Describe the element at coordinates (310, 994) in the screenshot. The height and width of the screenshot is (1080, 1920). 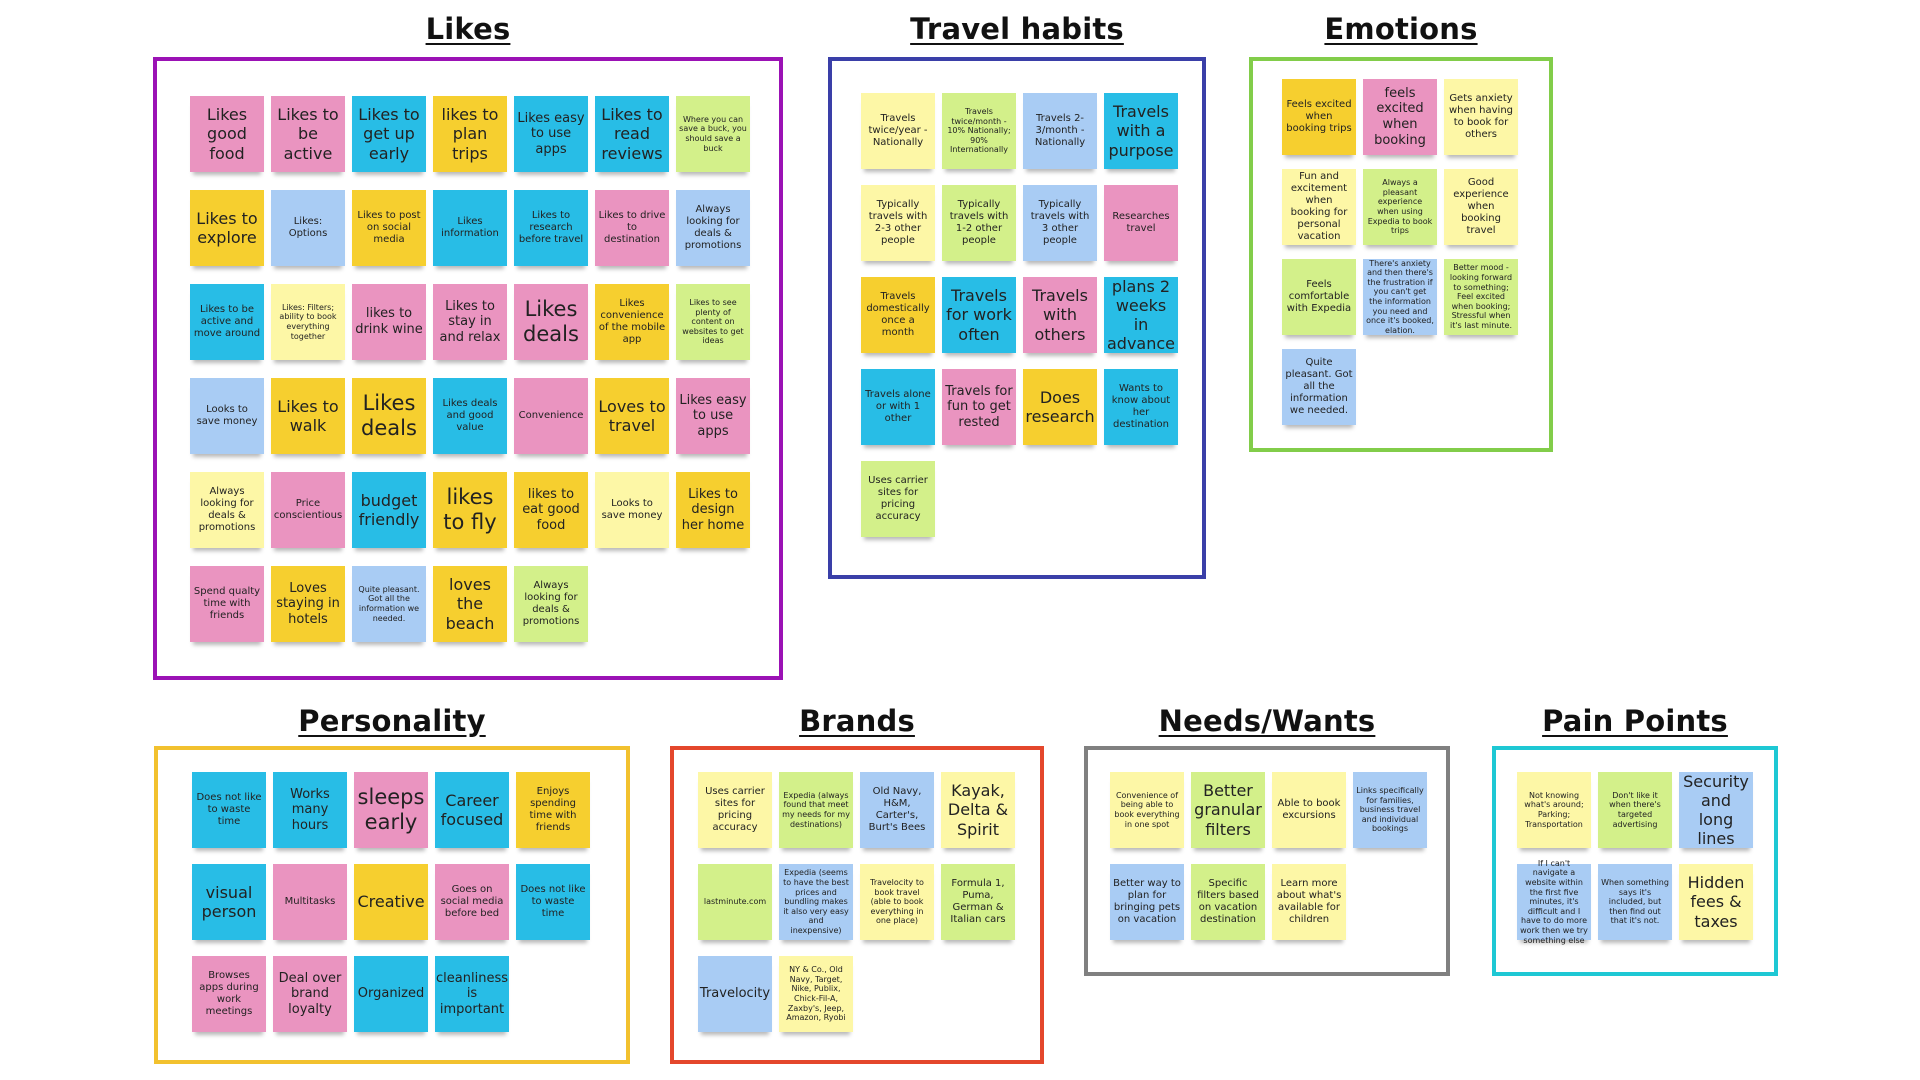
I see `sticky-note: Deal over brand loyalty` at that location.